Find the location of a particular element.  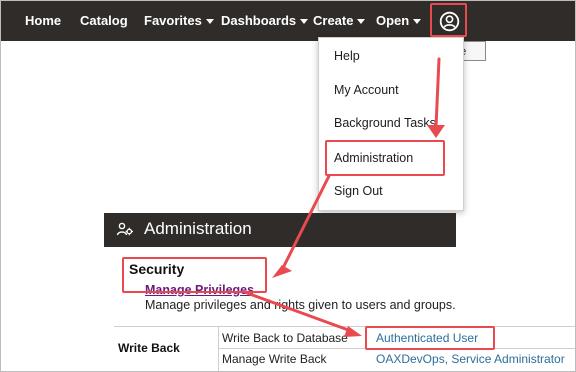

nav-favorites: Favorites is located at coordinates (179, 21).